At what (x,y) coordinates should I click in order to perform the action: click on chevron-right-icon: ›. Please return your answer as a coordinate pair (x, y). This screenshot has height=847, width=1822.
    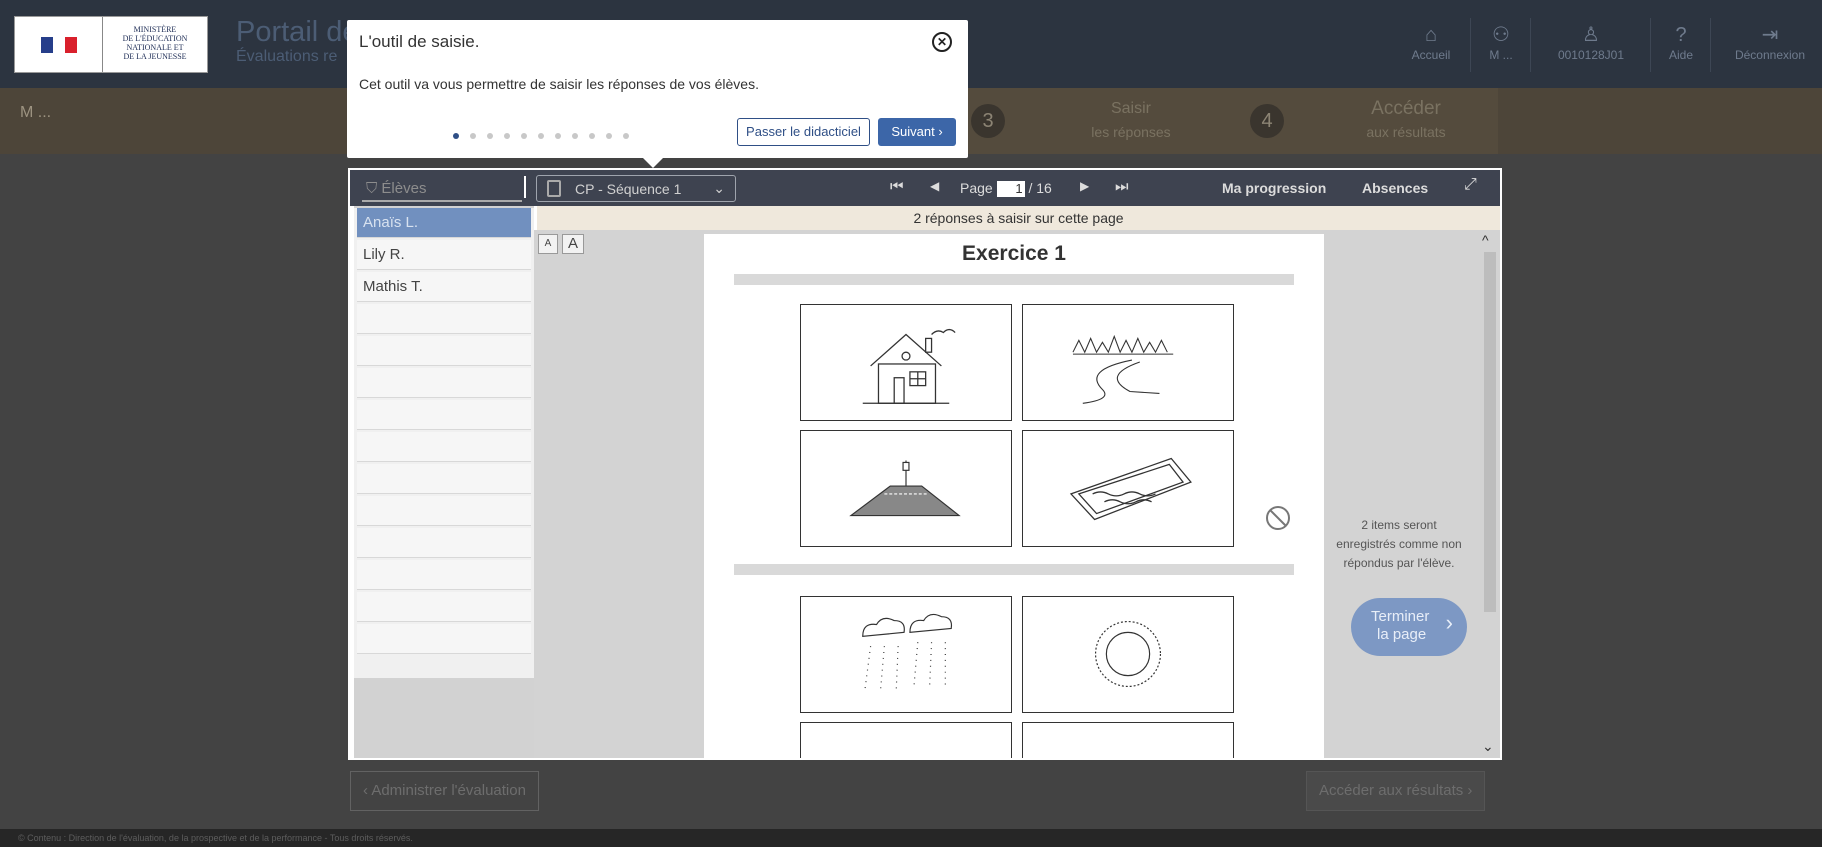
    Looking at the image, I should click on (1449, 622).